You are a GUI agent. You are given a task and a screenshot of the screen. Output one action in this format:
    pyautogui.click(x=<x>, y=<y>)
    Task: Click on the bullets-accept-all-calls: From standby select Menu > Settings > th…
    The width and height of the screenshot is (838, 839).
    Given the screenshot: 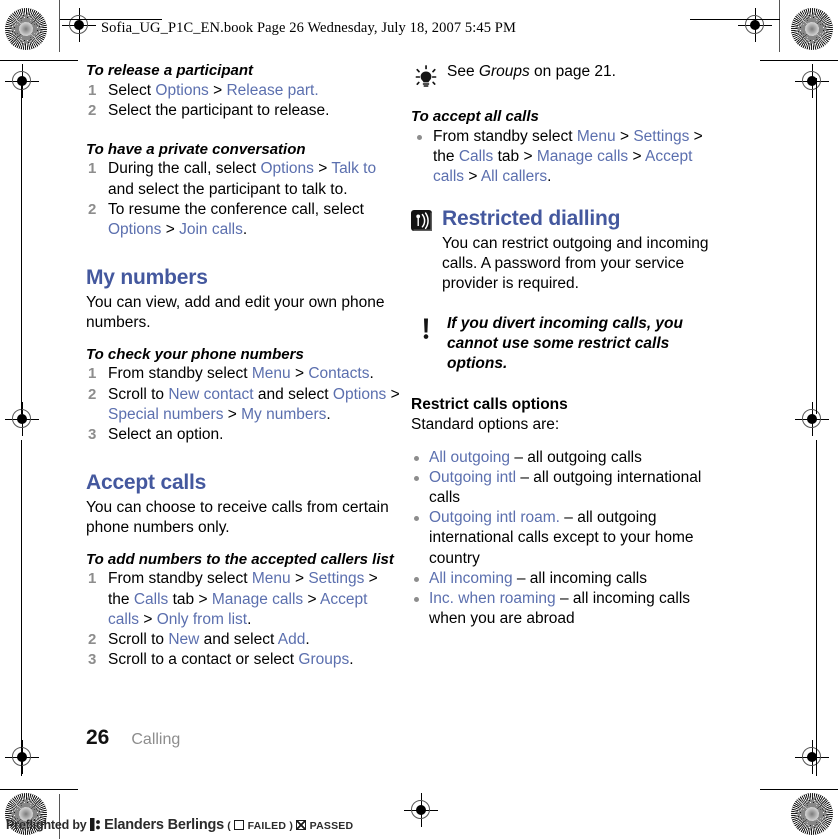 What is the action you would take?
    pyautogui.click(x=568, y=157)
    